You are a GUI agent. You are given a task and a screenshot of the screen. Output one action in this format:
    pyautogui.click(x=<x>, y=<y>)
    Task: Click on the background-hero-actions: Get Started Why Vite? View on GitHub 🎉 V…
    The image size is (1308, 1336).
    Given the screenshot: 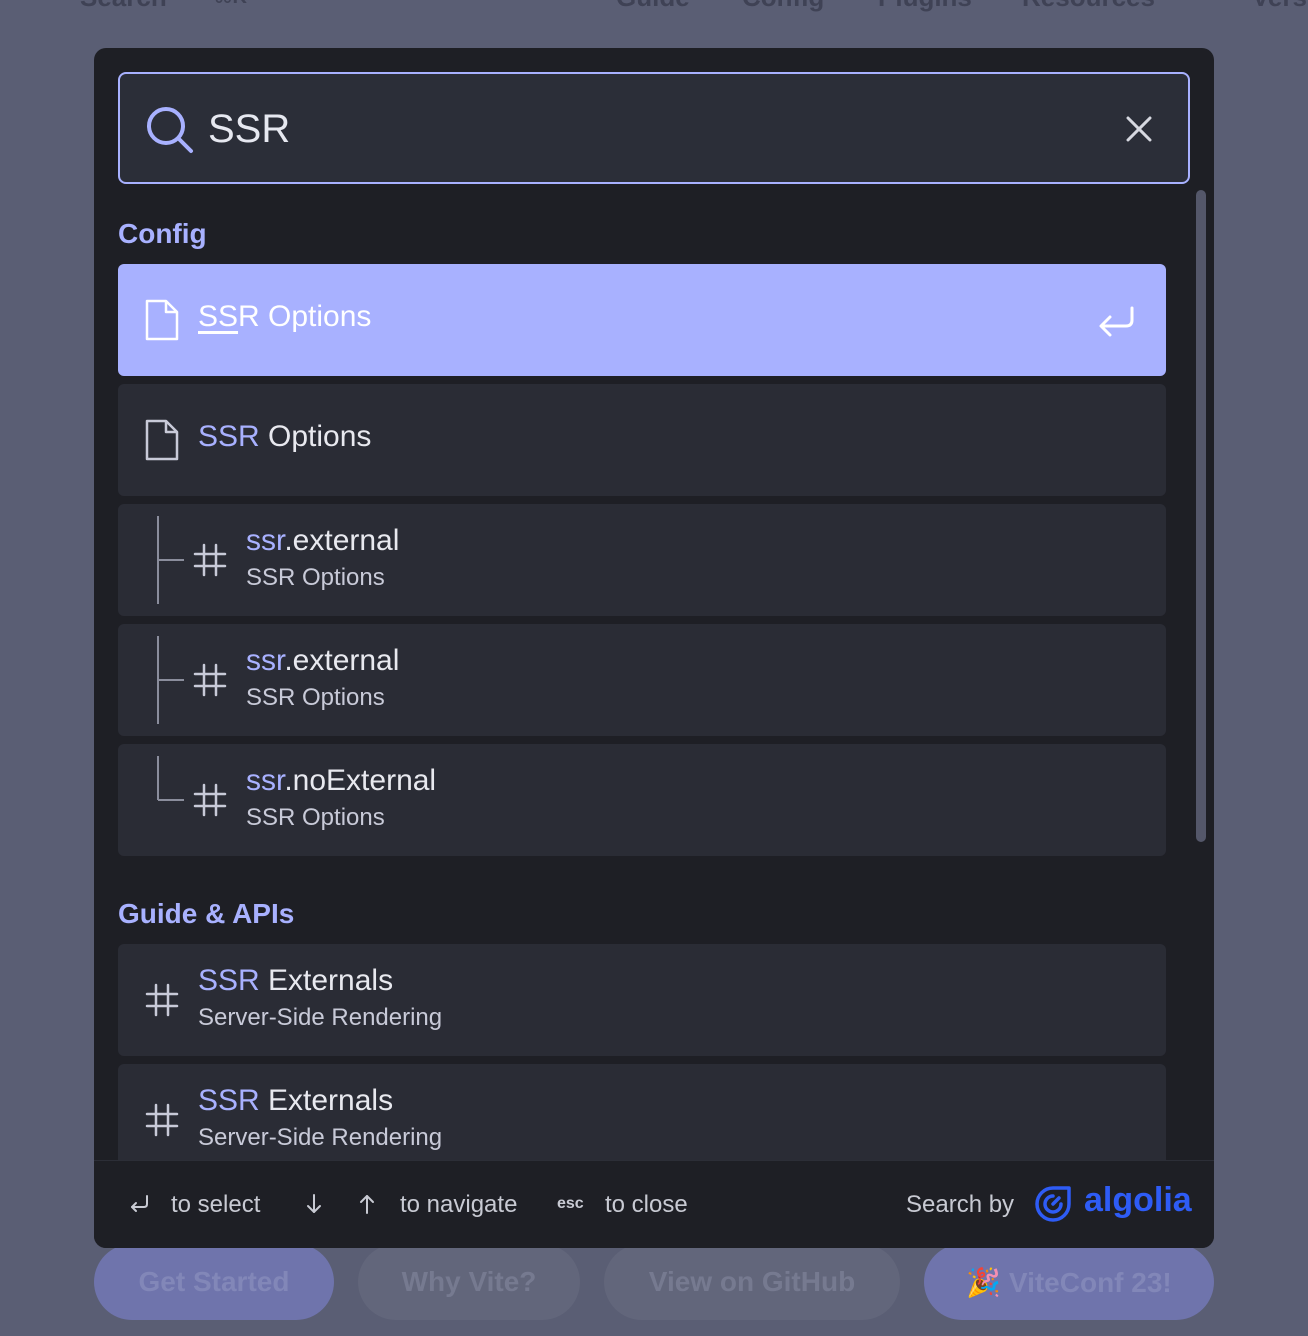 What is the action you would take?
    pyautogui.click(x=654, y=1284)
    